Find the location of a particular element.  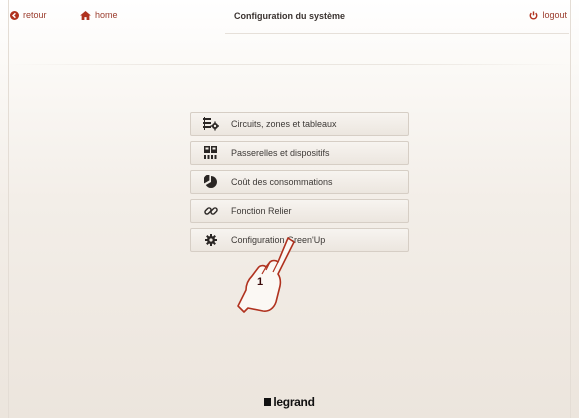

menu-item-cost: Coût des consommations is located at coordinates (299, 182).